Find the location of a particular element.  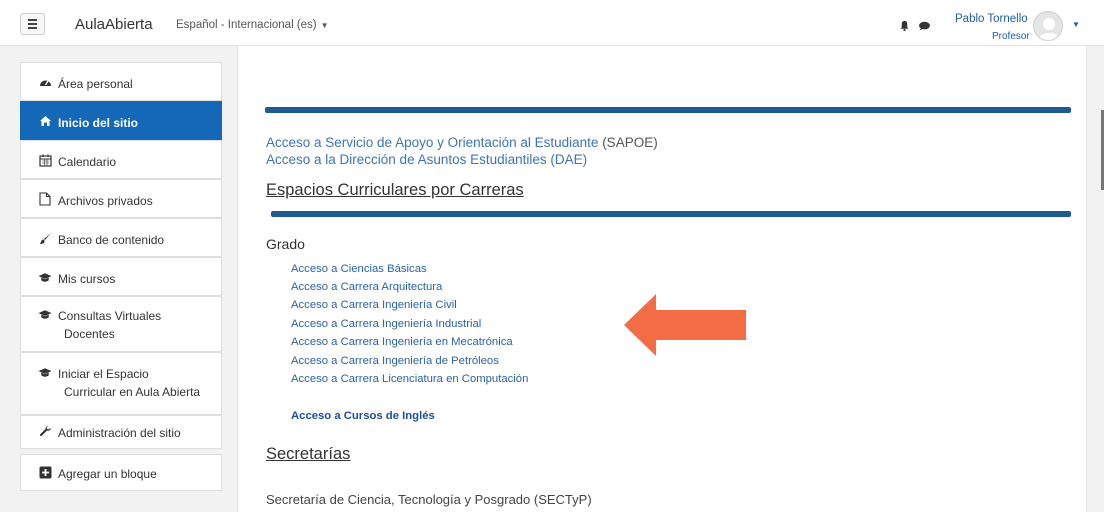

carrera-link: Acceso a Ciencias Básicas is located at coordinates (359, 269).